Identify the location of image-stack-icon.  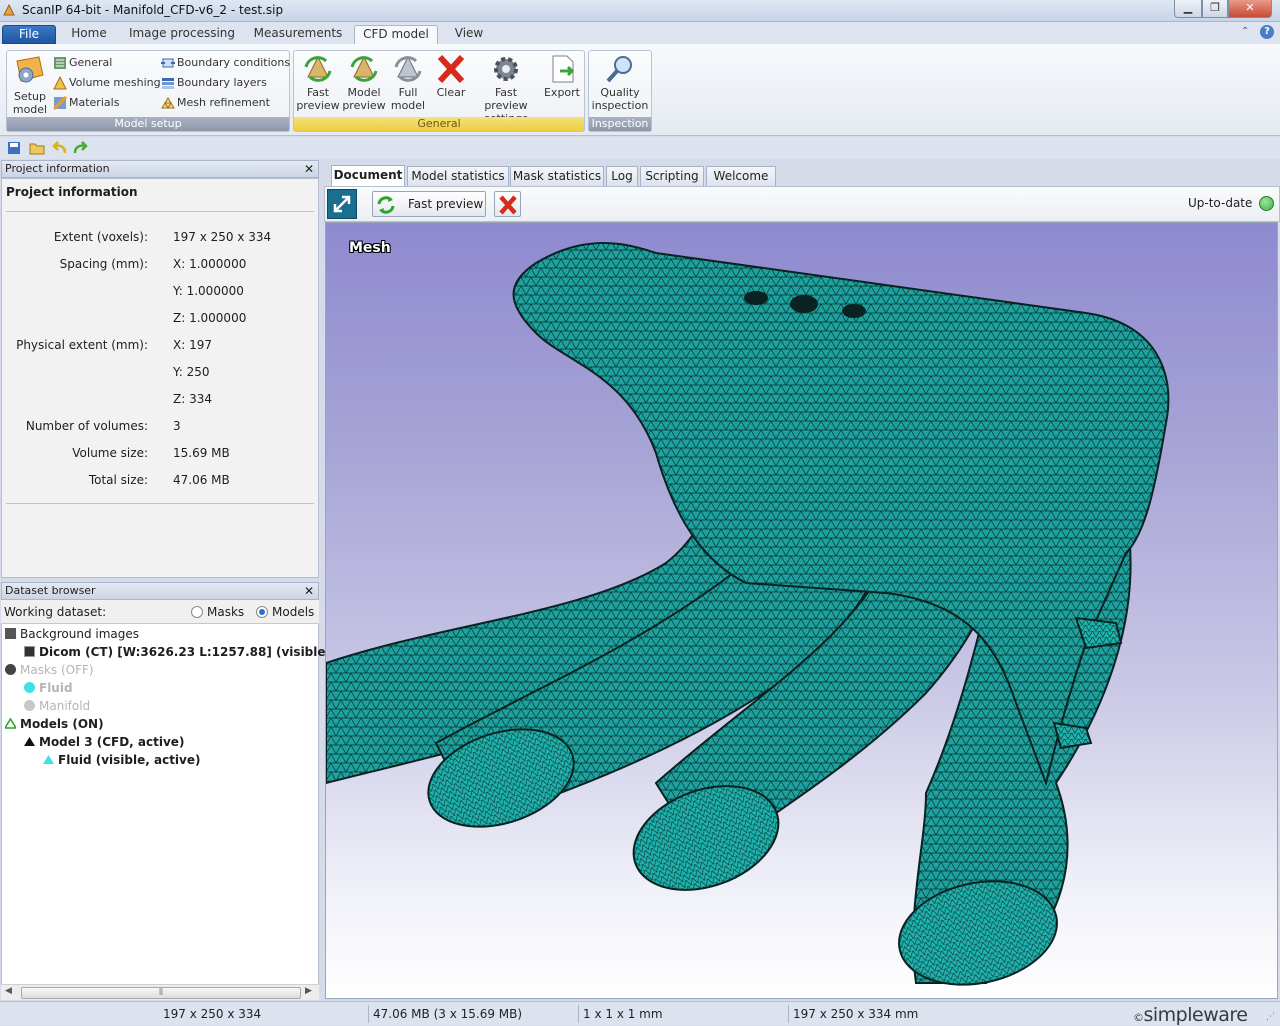
(10, 633).